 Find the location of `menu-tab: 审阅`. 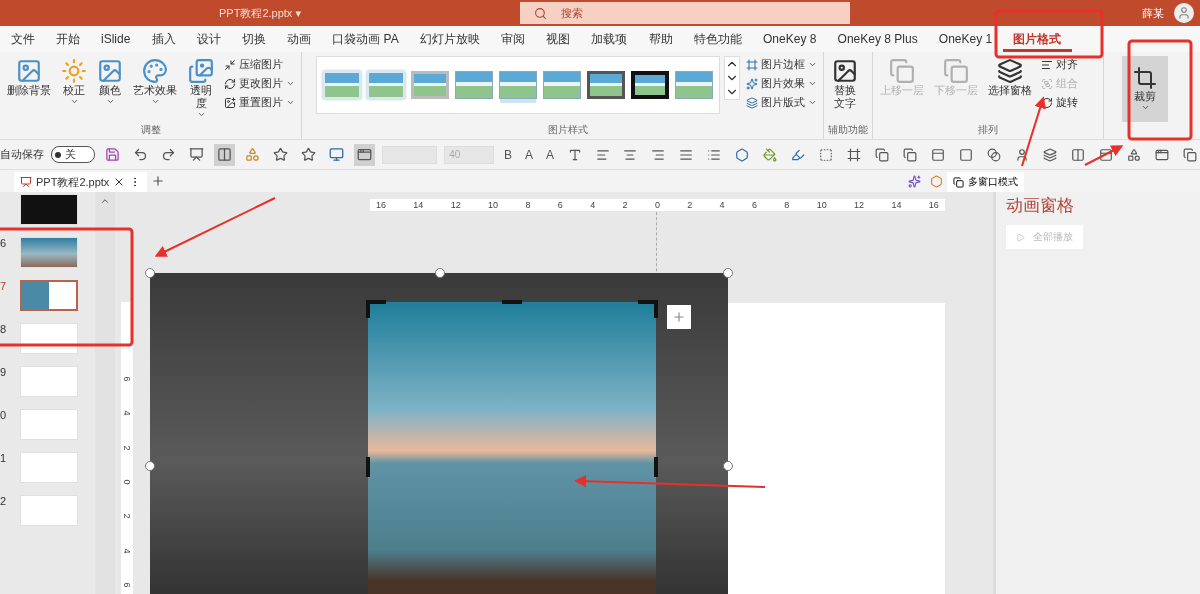

menu-tab: 审阅 is located at coordinates (513, 39).